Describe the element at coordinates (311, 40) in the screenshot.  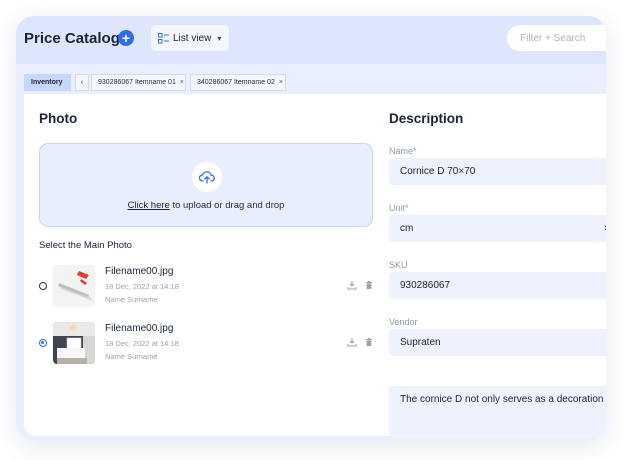
I see `top-bar: Price Catalog + List view ▾` at that location.